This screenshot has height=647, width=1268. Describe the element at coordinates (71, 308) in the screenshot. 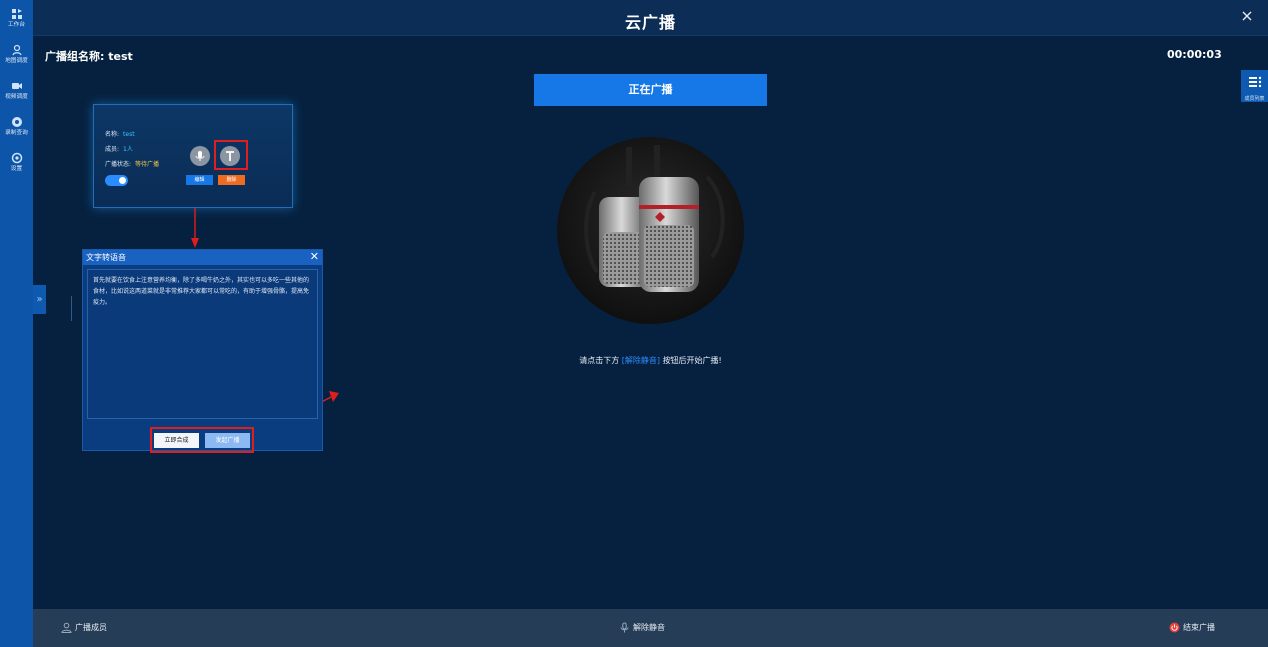

I see `divider` at that location.